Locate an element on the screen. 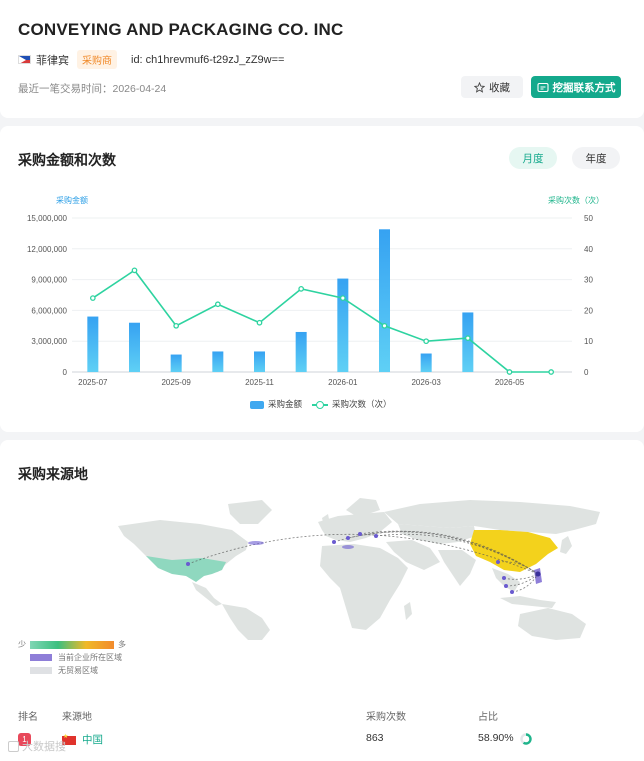 The height and width of the screenshot is (761, 644). find-contact-label: 挖掘联系方式 is located at coordinates (584, 87).